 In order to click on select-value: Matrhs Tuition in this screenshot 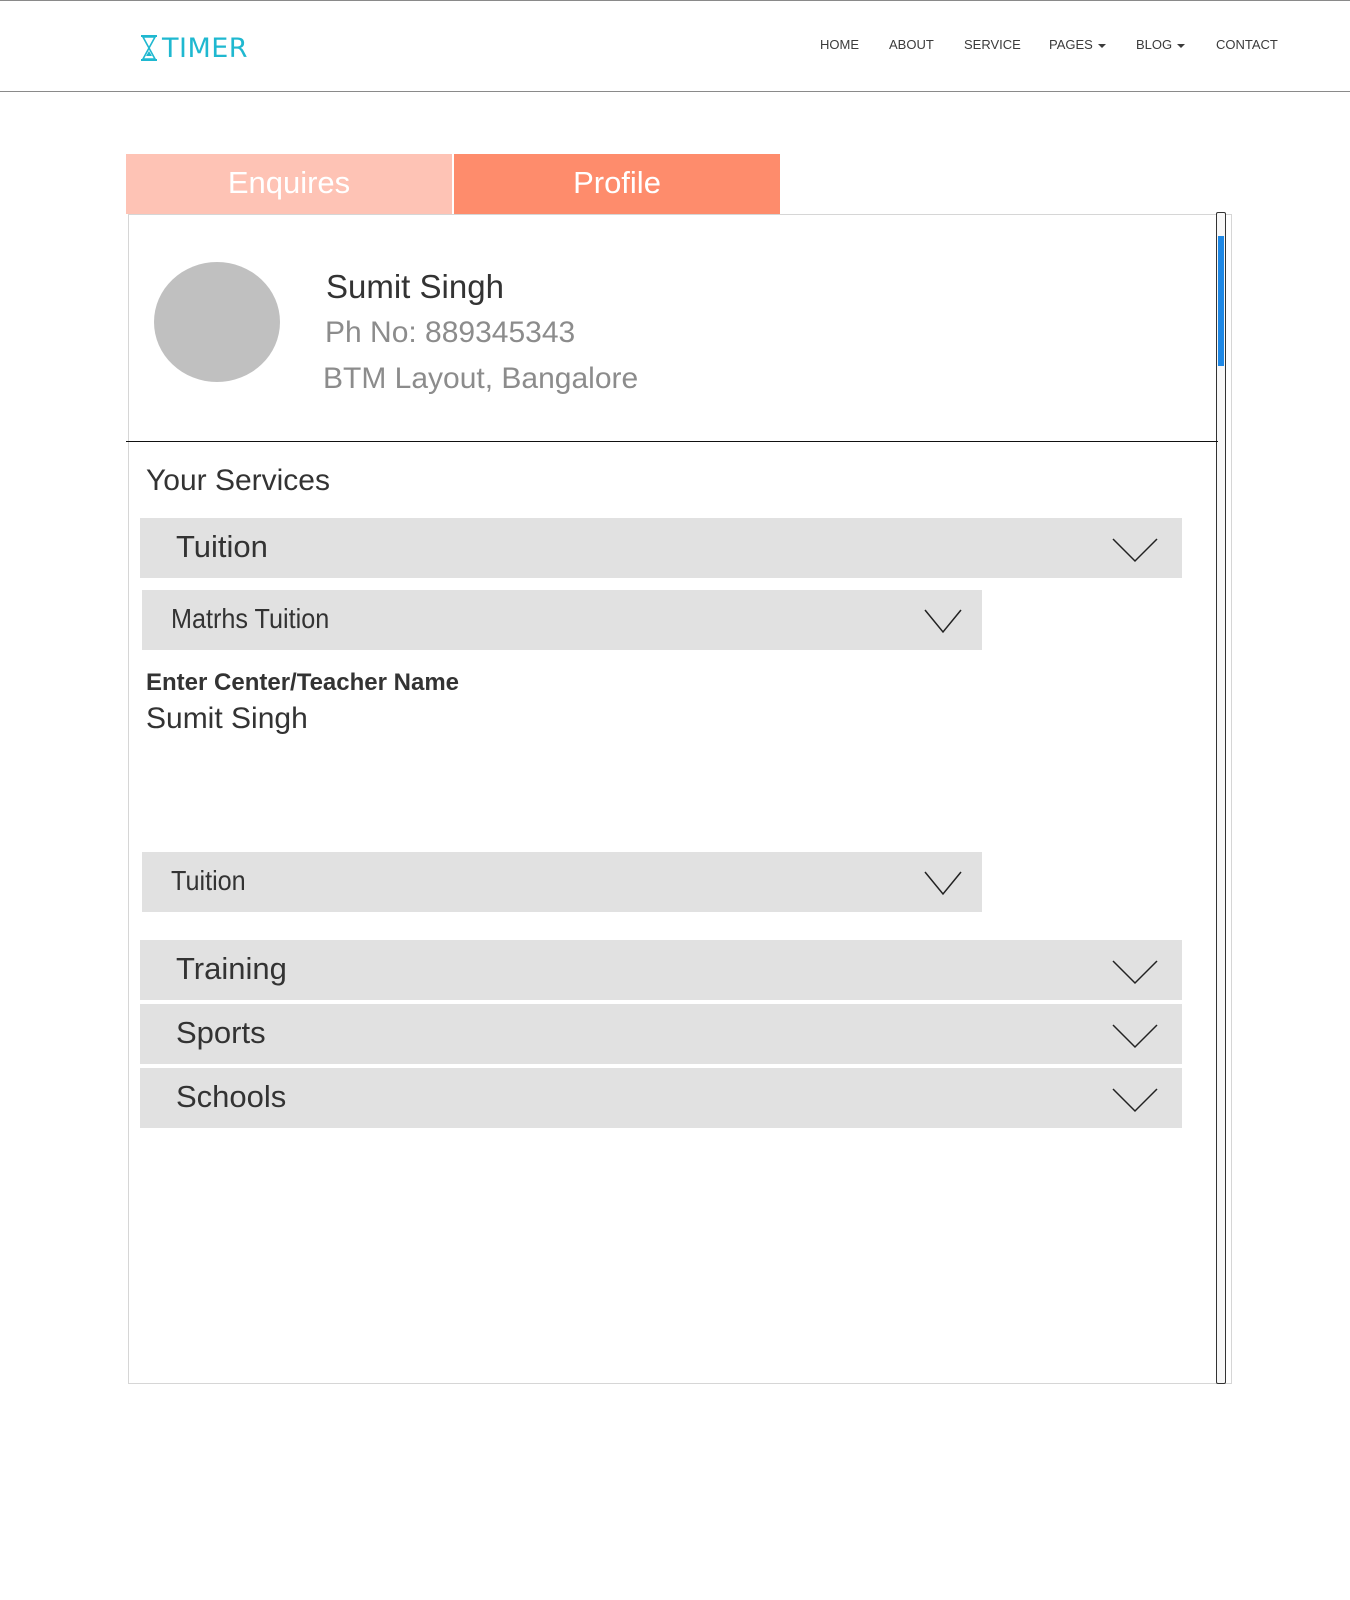, I will do `click(250, 618)`.